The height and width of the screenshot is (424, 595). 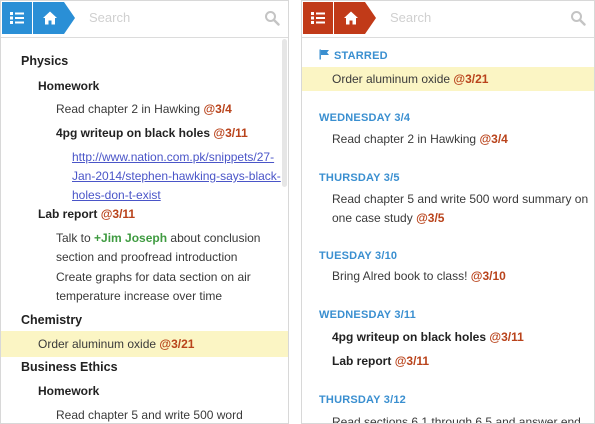 What do you see at coordinates (45, 61) in the screenshot?
I see `item-label: Physics` at bounding box center [45, 61].